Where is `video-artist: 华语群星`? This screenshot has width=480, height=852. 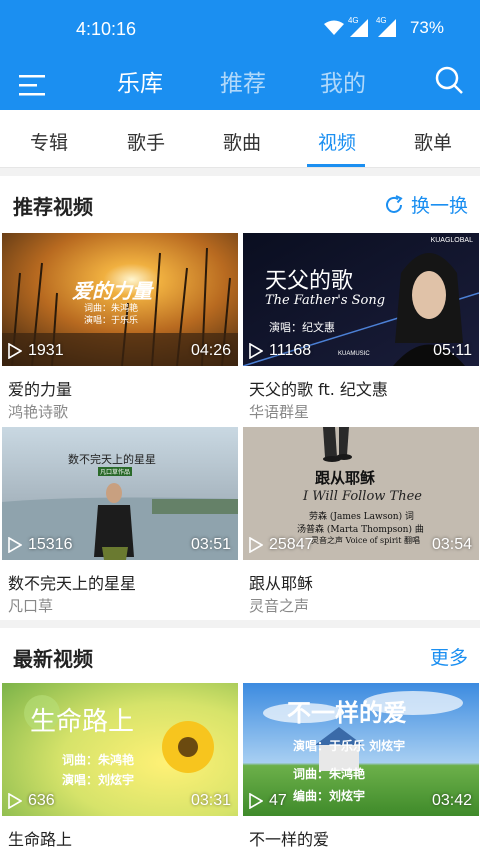 video-artist: 华语群星 is located at coordinates (279, 412).